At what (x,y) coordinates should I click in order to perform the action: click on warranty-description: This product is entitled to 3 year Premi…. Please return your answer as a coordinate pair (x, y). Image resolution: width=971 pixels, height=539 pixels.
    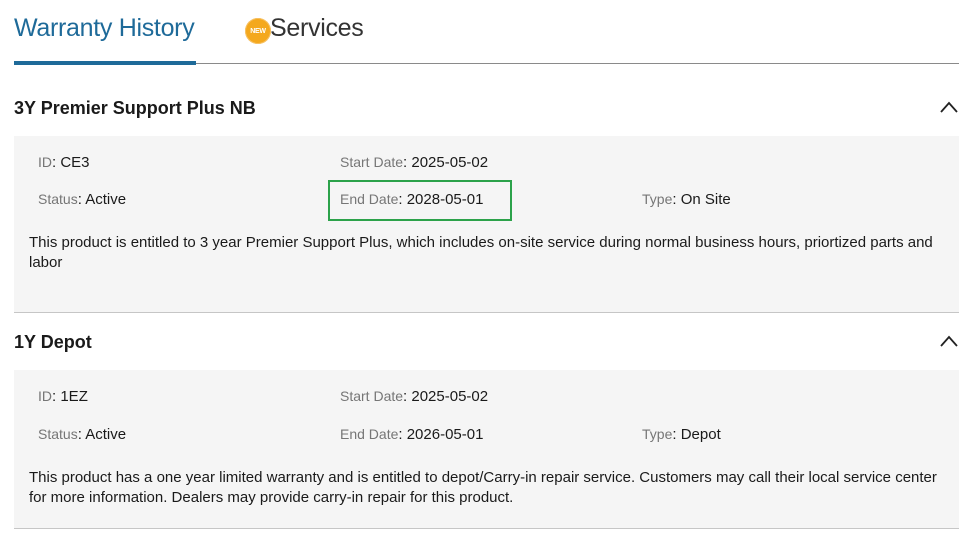
    Looking at the image, I should click on (481, 252).